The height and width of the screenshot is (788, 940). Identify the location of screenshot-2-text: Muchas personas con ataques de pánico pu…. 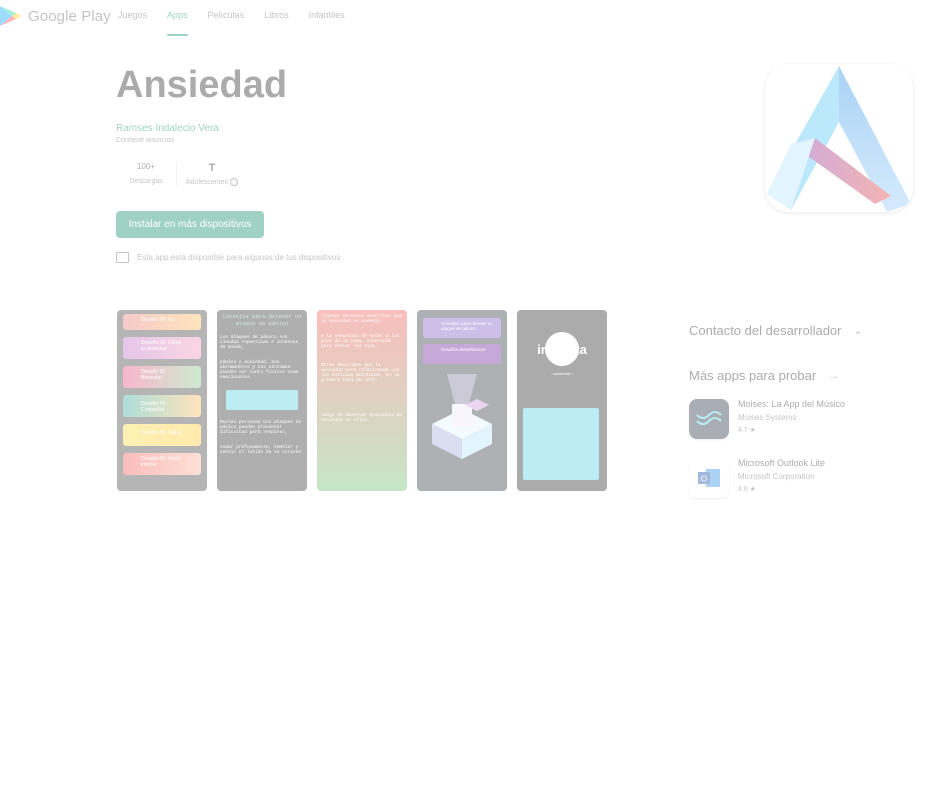
(261, 427).